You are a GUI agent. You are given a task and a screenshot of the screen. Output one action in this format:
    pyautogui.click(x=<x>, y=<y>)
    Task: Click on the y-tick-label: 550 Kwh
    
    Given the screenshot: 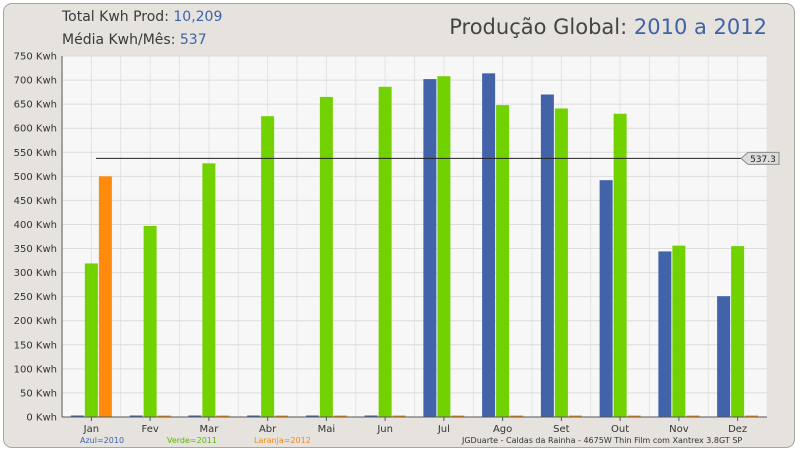 What is the action you would take?
    pyautogui.click(x=35, y=153)
    